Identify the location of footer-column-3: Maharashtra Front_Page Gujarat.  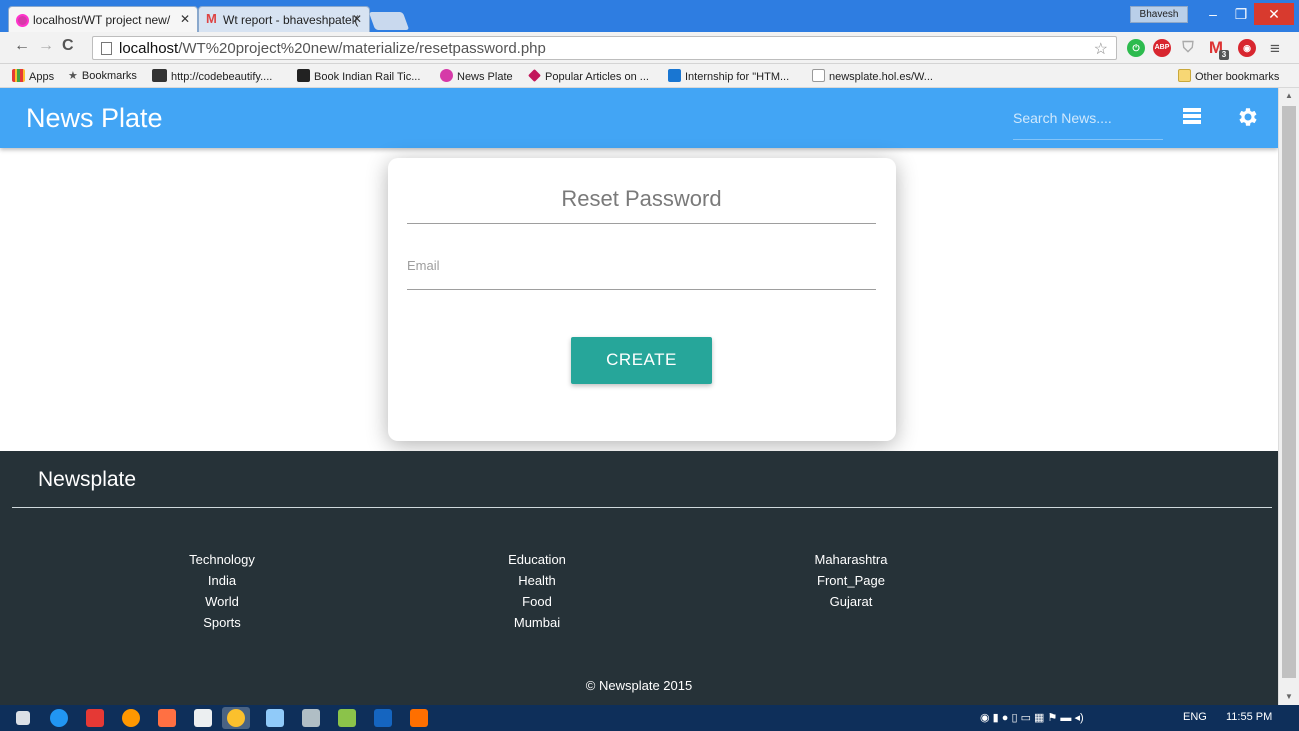
(851, 580).